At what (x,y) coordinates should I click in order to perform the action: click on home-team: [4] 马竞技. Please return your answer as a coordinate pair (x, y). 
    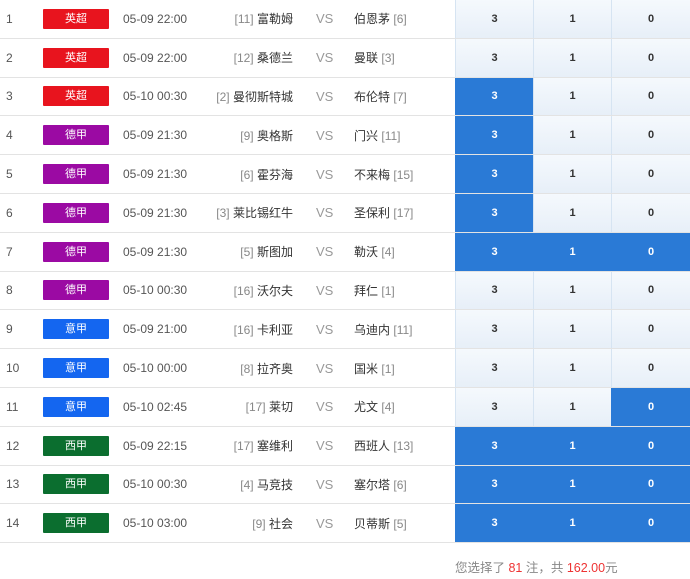
    Looking at the image, I should click on (195, 484).